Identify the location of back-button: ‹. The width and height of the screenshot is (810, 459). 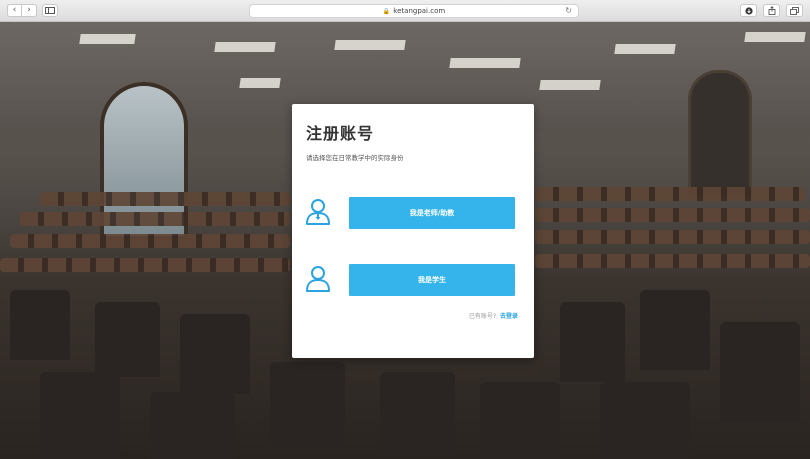
(14, 10).